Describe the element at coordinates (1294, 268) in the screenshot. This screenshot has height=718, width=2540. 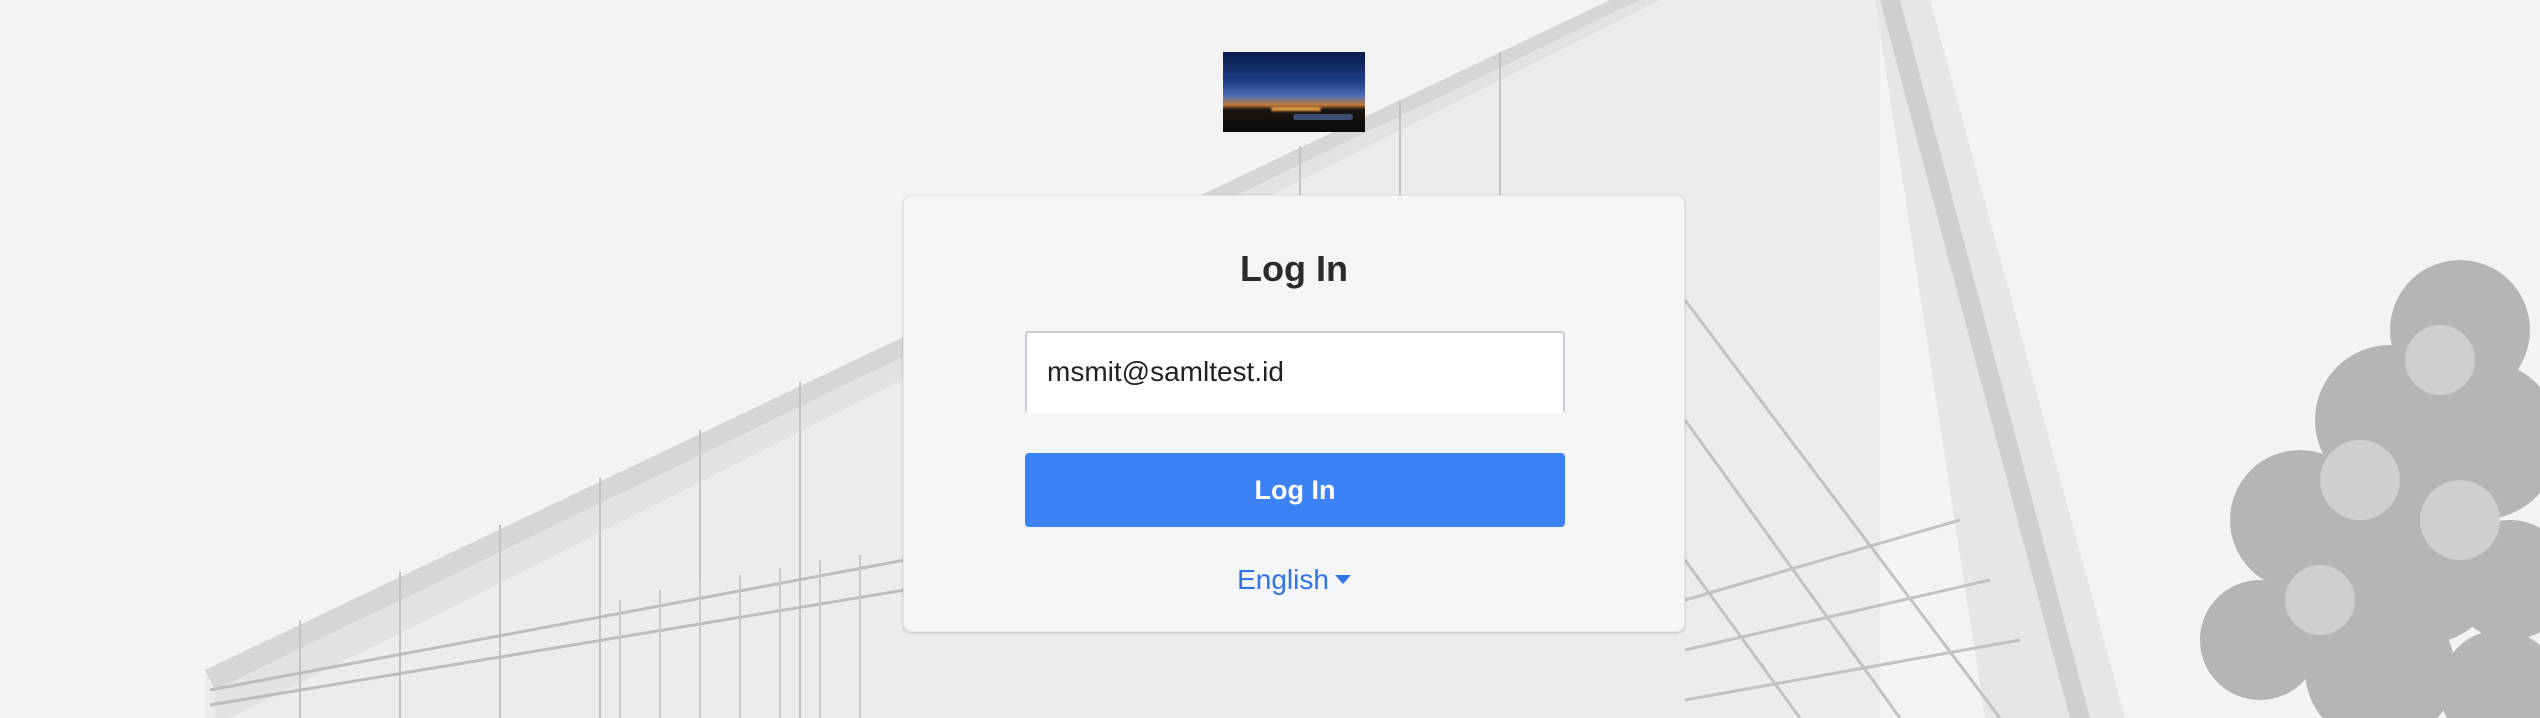
I see `page-title: Log In` at that location.